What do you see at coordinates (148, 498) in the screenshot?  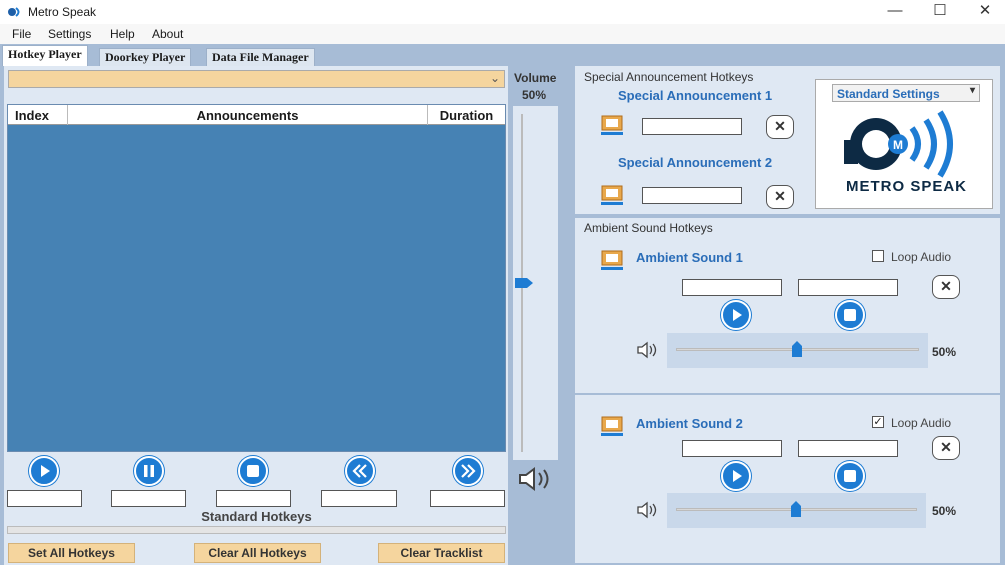 I see `pause-hotkey-field` at bounding box center [148, 498].